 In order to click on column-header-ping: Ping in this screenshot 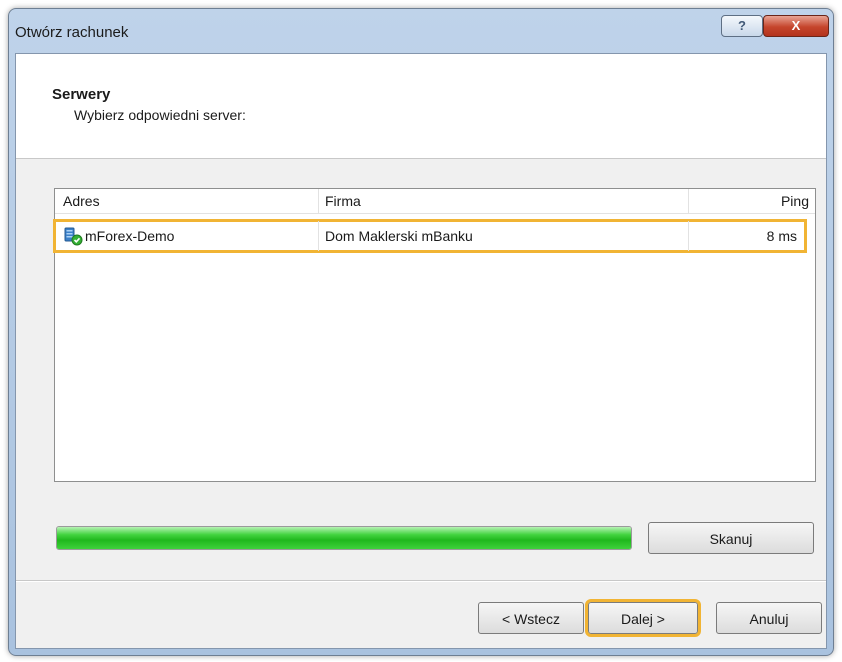, I will do `click(752, 201)`.